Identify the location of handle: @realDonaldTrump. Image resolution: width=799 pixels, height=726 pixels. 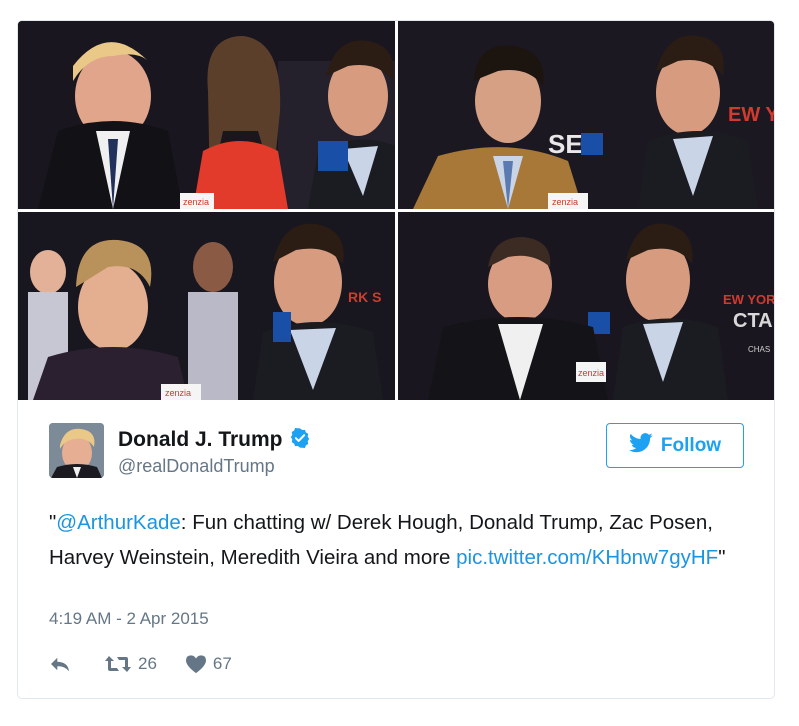
(214, 466).